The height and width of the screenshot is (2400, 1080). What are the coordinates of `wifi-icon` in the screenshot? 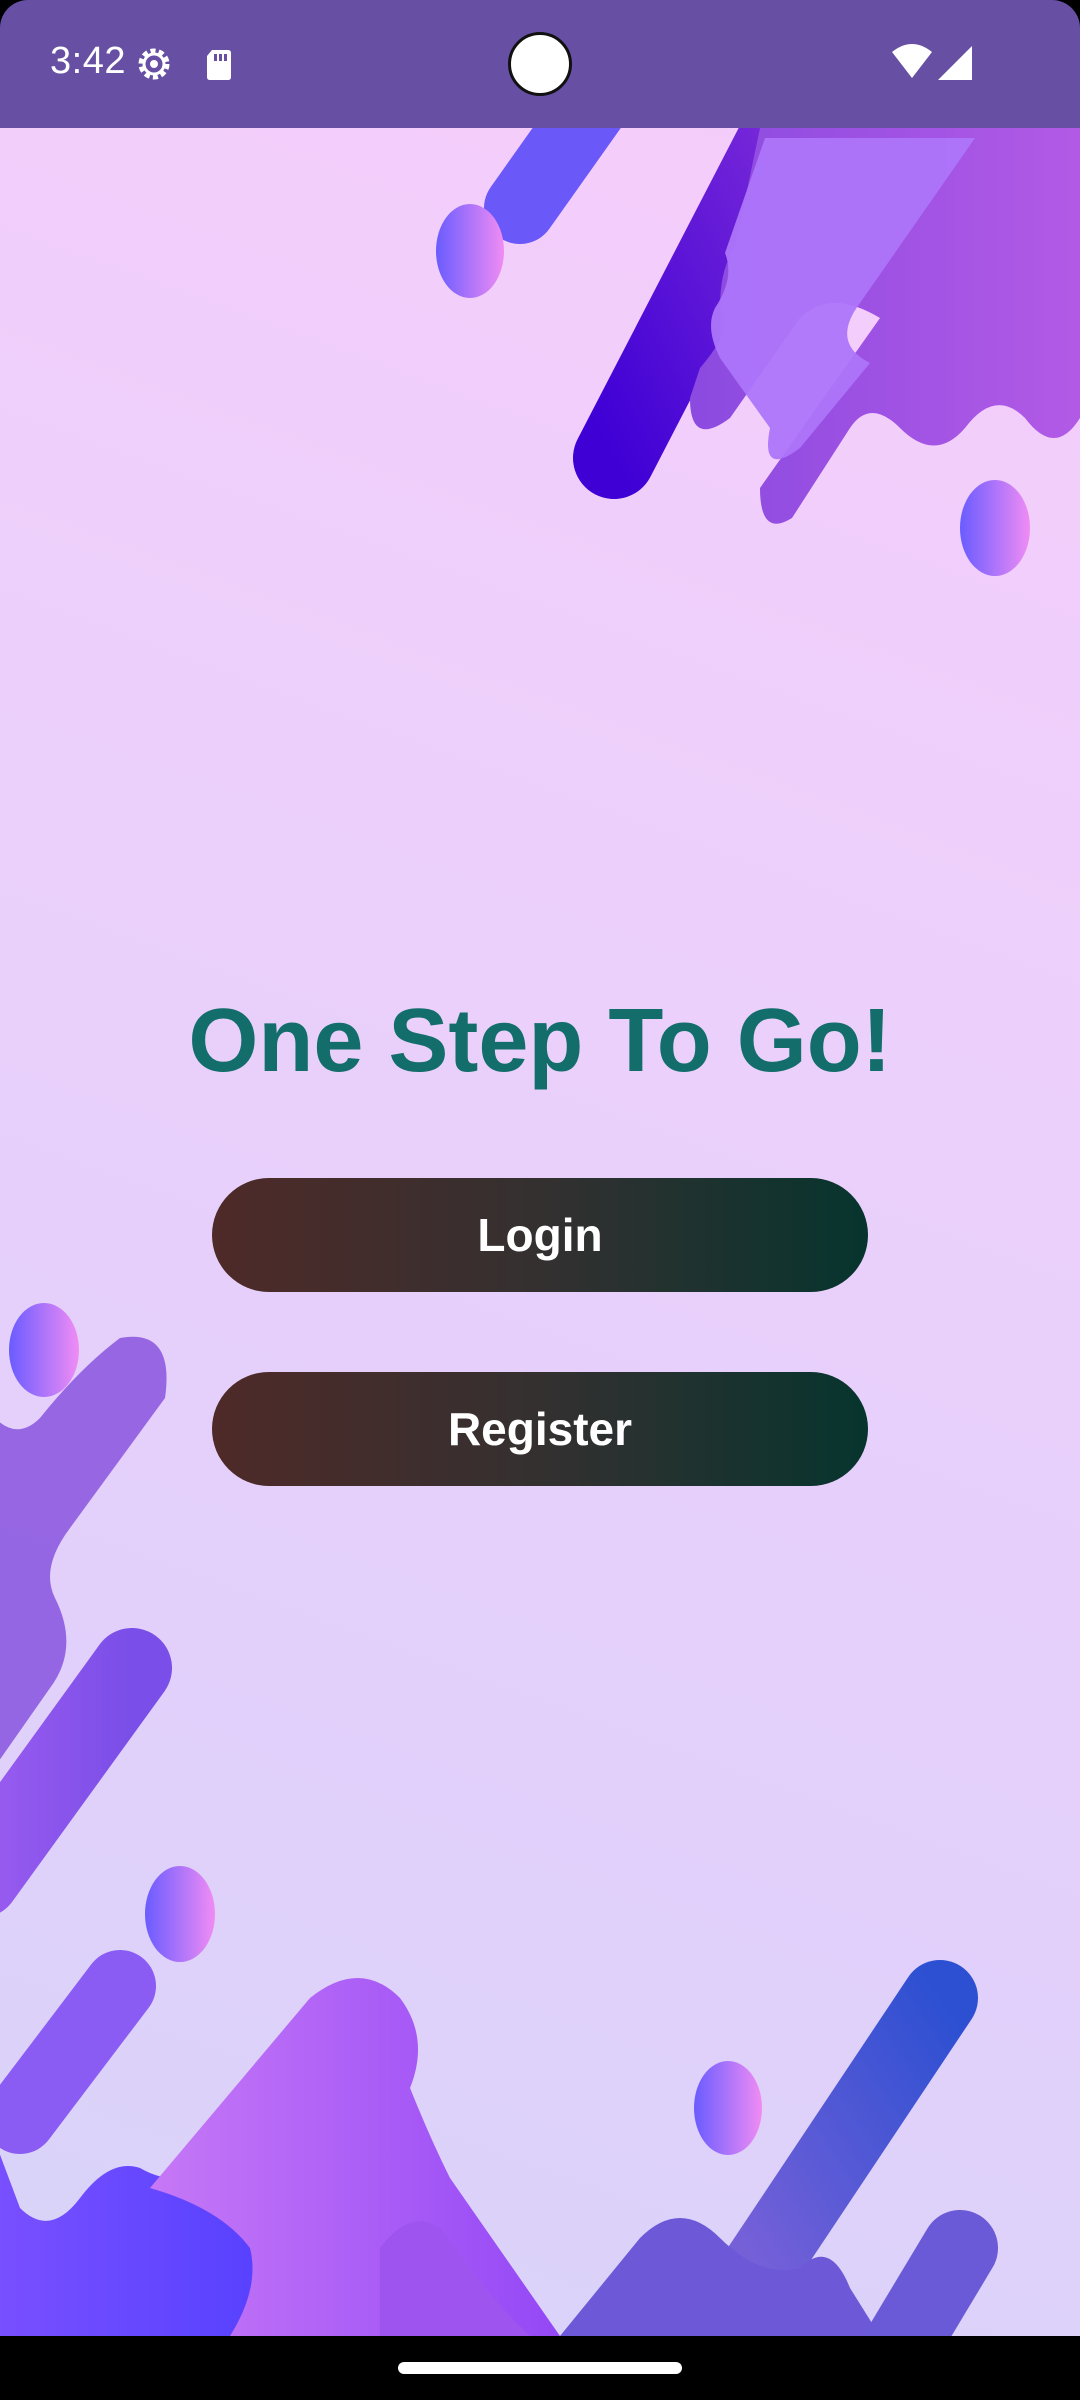 It's located at (912, 62).